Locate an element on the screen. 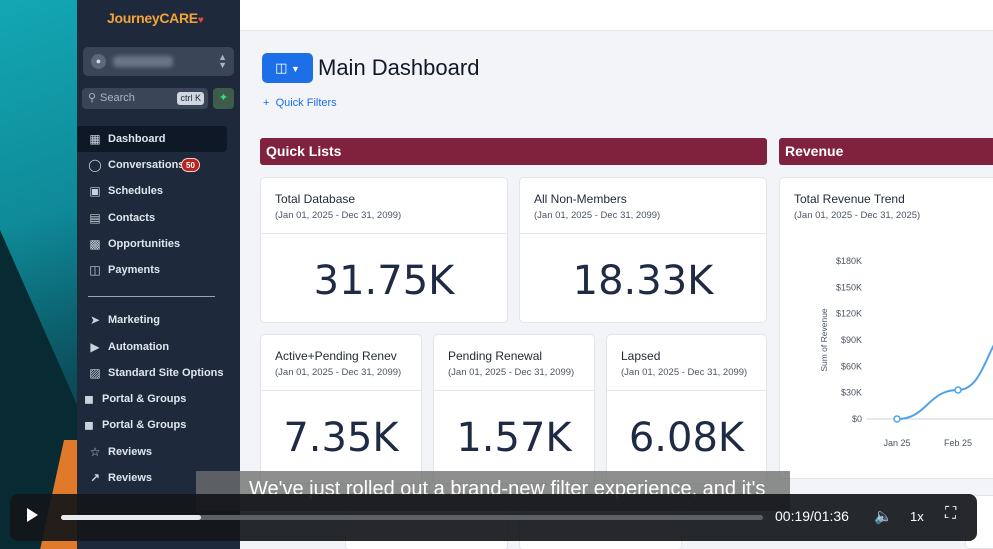  sidebar-item-label: Payments is located at coordinates (134, 270).